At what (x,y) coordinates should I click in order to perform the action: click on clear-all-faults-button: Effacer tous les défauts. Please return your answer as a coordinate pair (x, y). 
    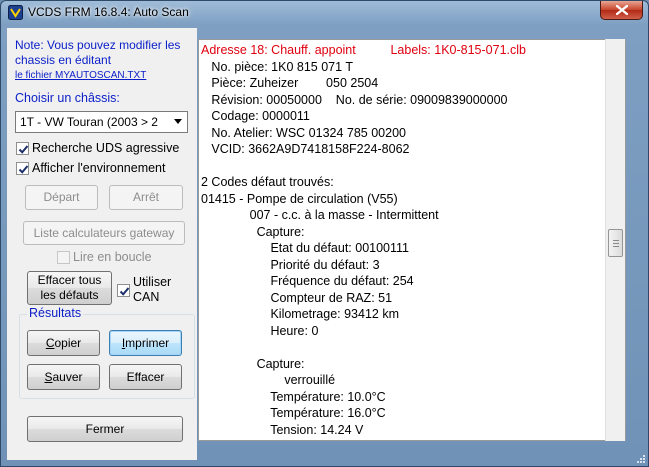
    Looking at the image, I should click on (69, 288).